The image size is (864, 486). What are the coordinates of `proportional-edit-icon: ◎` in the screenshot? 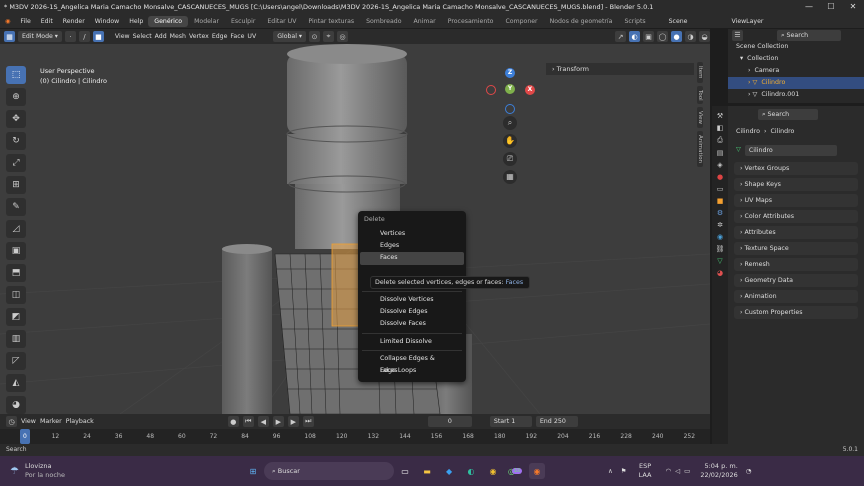 It's located at (343, 36).